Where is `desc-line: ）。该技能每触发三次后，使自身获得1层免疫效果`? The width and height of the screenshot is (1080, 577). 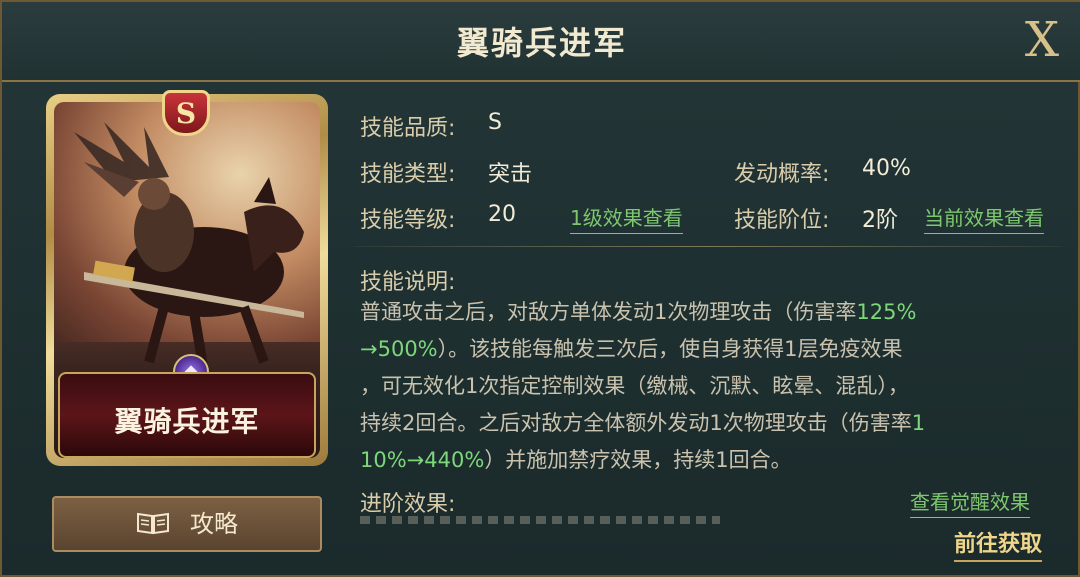
desc-line: ）。该技能每触发三次后，使自身获得1层免疫效果 is located at coordinates (670, 349).